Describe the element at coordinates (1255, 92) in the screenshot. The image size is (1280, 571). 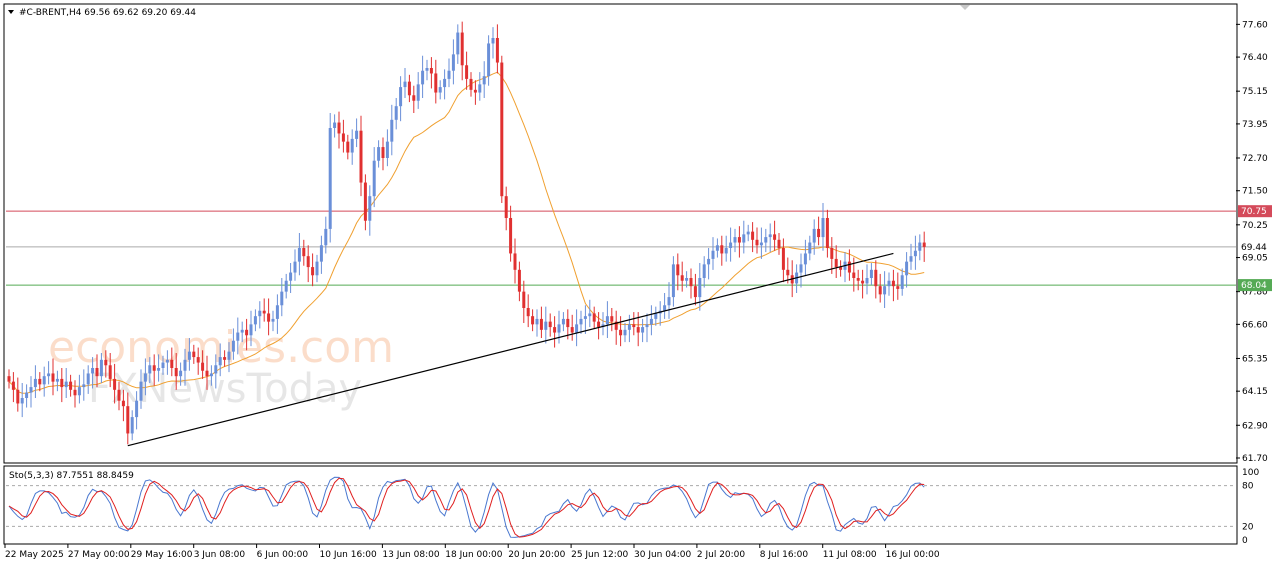
I see `y-tick-label: 75.15` at that location.